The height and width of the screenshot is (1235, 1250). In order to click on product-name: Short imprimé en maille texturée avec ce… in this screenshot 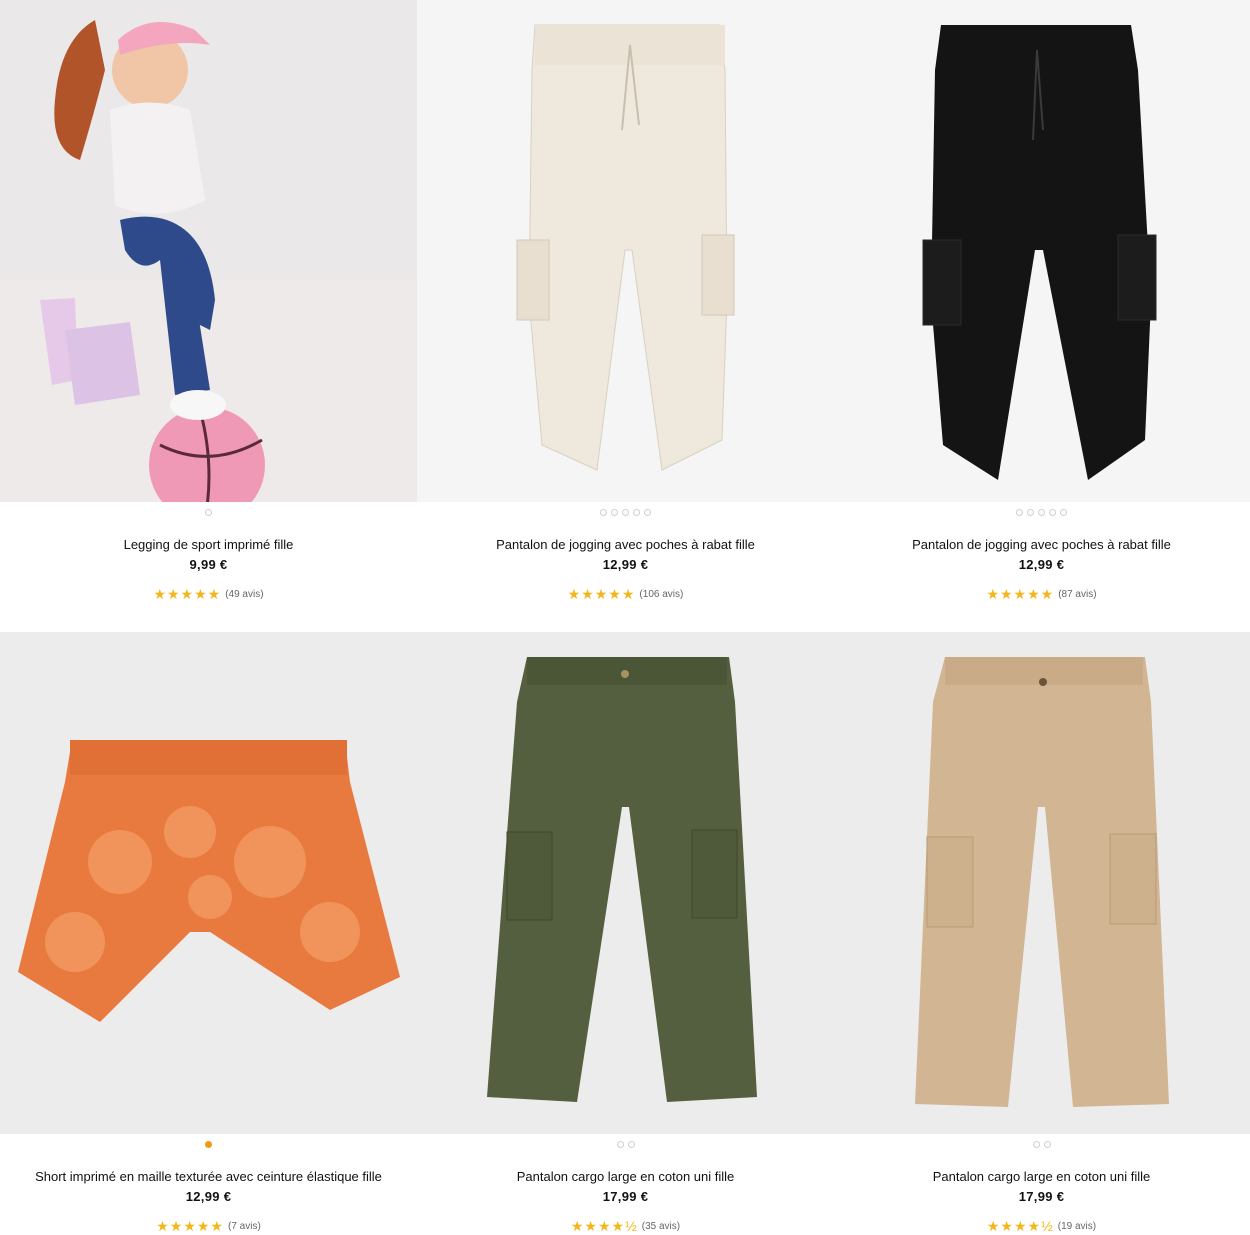, I will do `click(208, 1176)`.